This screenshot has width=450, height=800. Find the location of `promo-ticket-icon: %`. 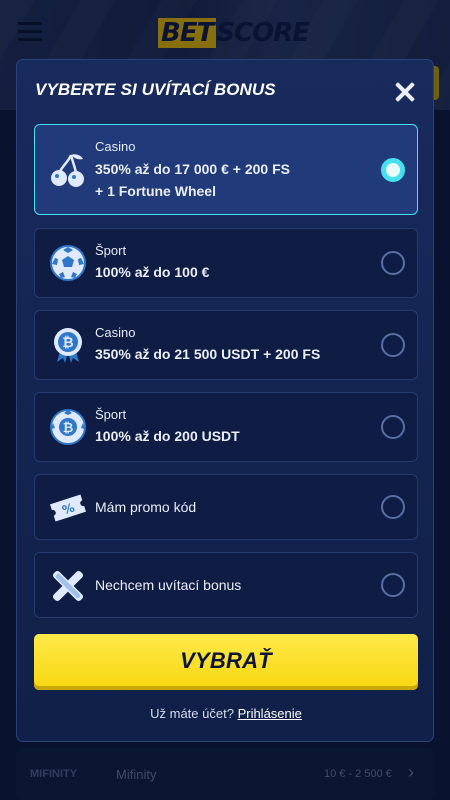

promo-ticket-icon: % is located at coordinates (68, 508).